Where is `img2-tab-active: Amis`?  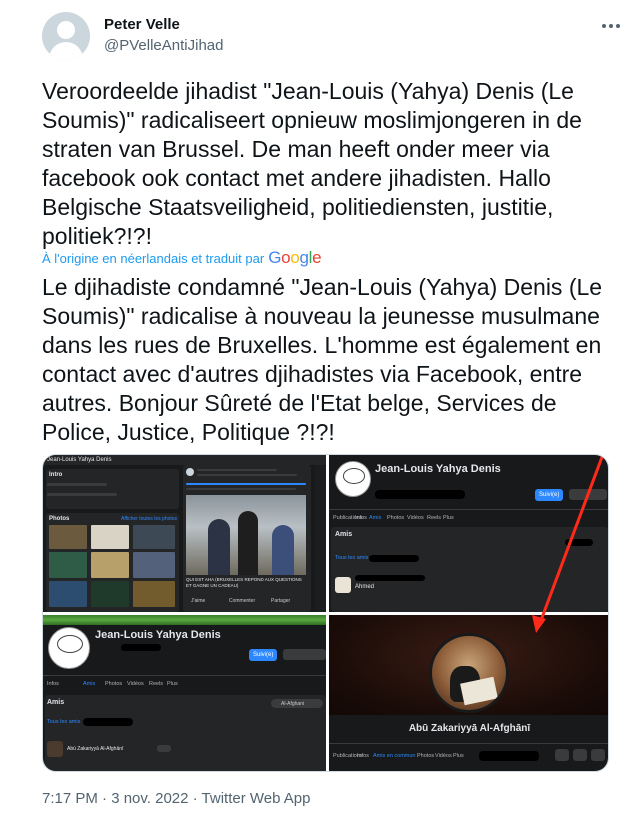
img2-tab-active: Amis is located at coordinates (375, 518).